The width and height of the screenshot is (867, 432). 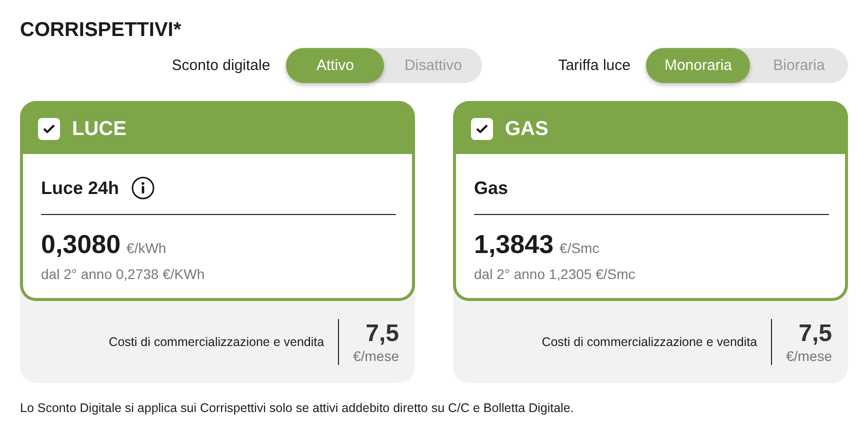 What do you see at coordinates (594, 65) in the screenshot?
I see `toggle-label: Tariffa luce` at bounding box center [594, 65].